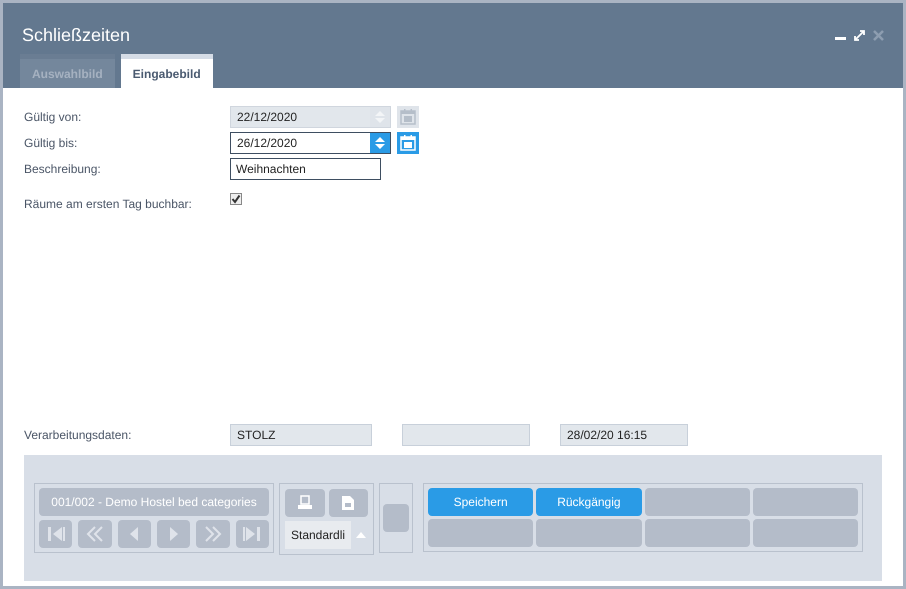 This screenshot has height=589, width=906. I want to click on readonly-field: 28/02/20 16:15, so click(624, 435).